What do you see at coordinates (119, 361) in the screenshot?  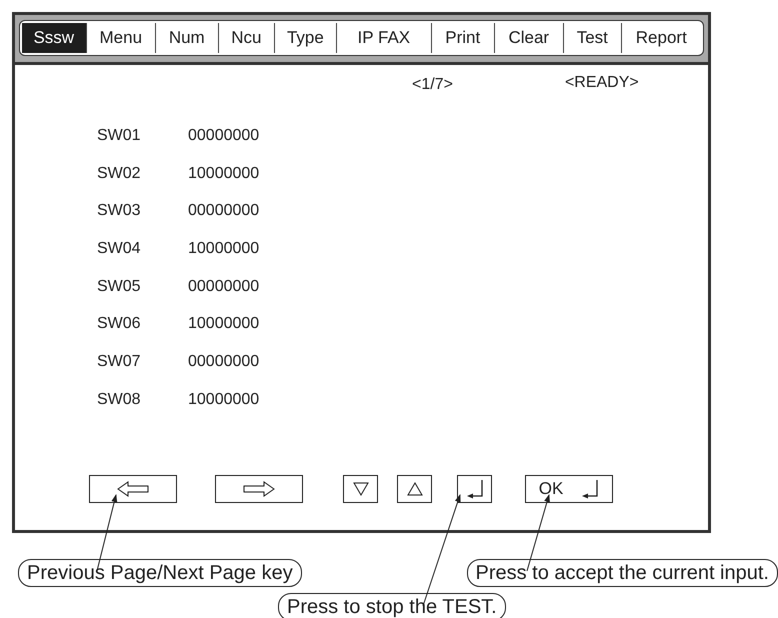 I see `switch-name: SW07` at bounding box center [119, 361].